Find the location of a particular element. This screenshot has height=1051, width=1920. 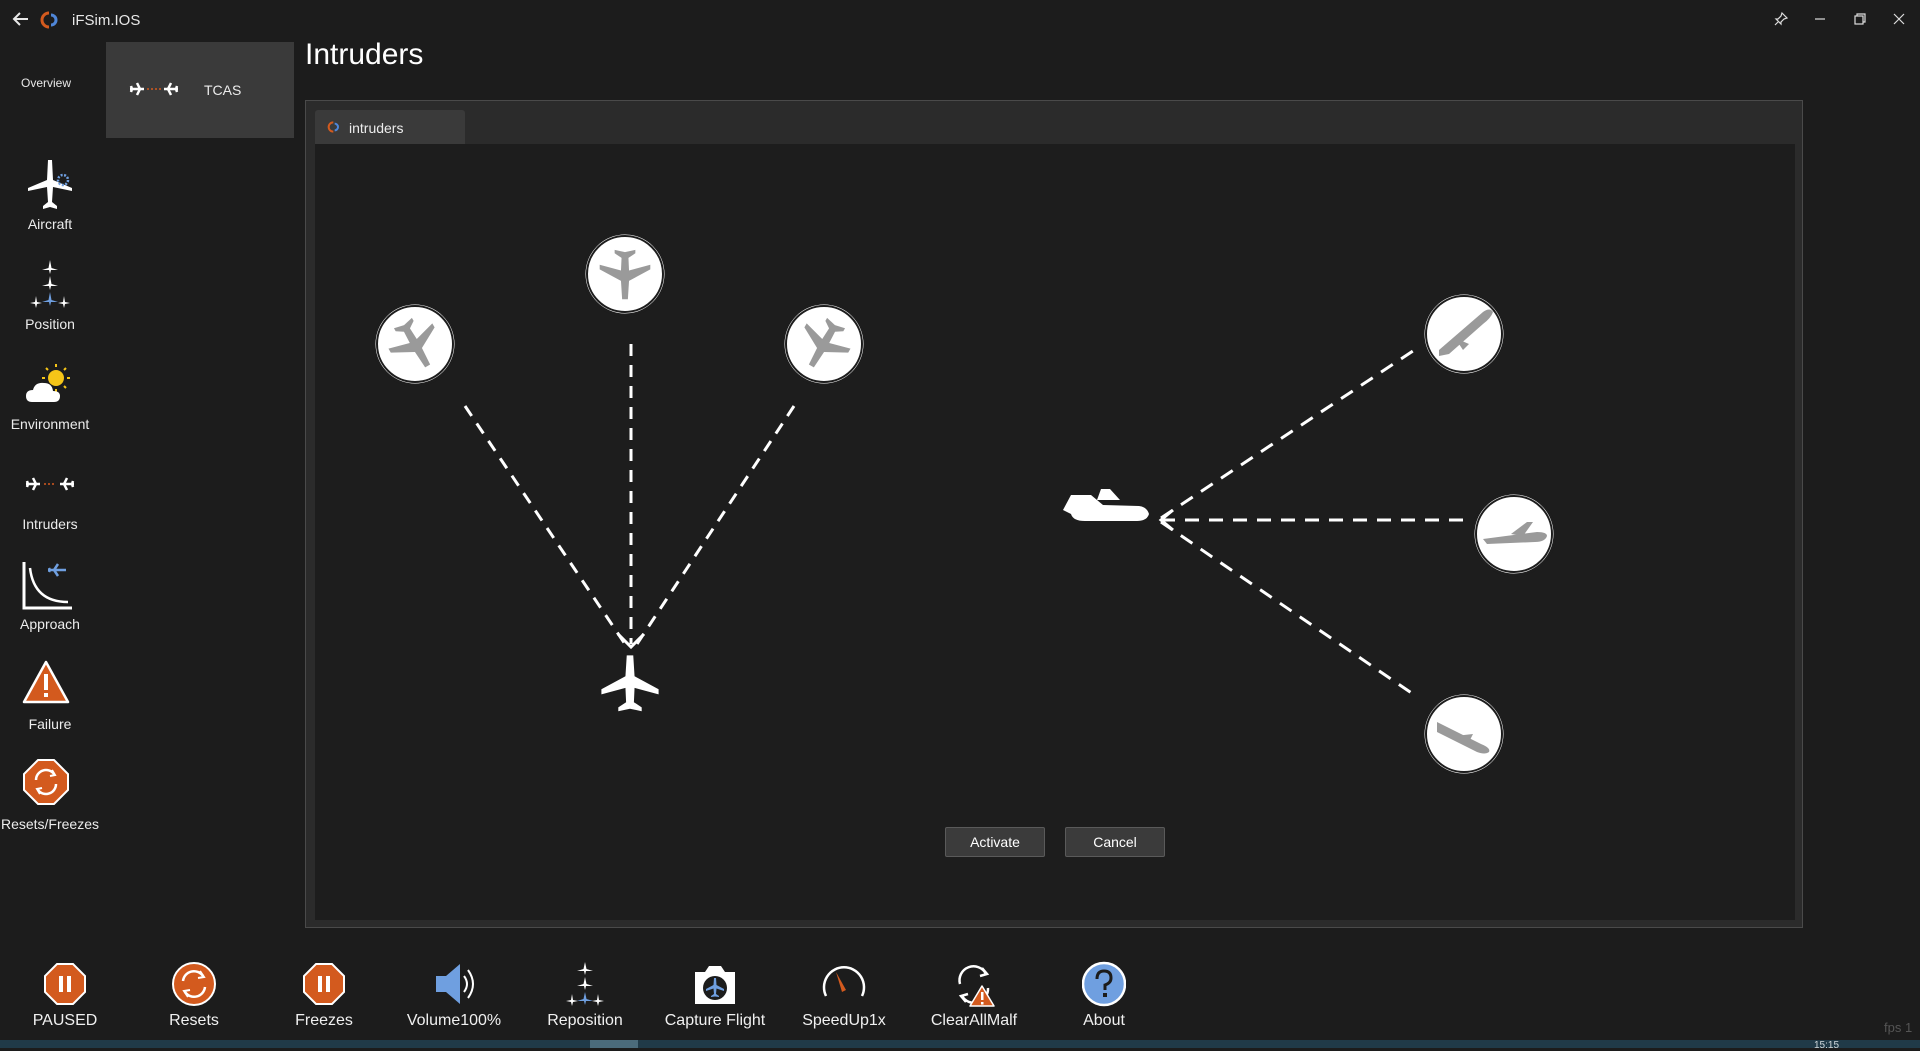

paused-button: PAUSED is located at coordinates (65, 998).